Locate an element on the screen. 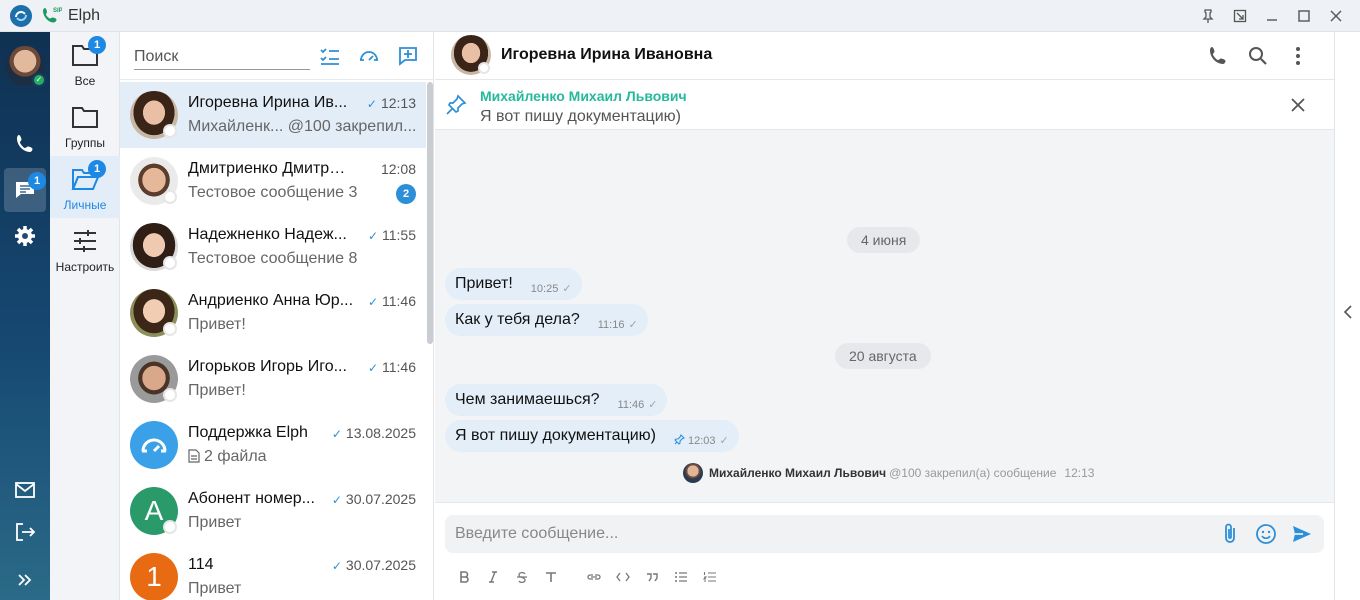 The image size is (1360, 600). chat-item: Андриенко Анна Юр... ✓ 11:46 Привет! is located at coordinates (273, 313).